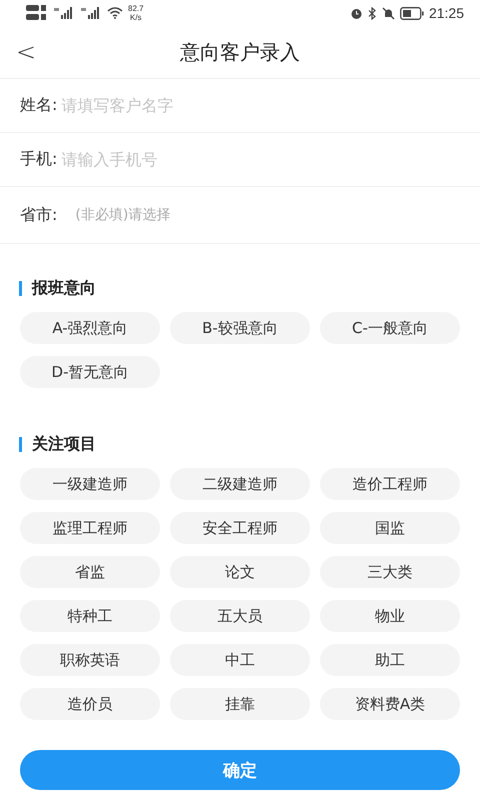  What do you see at coordinates (390, 616) in the screenshot?
I see `option-chip: 物业` at bounding box center [390, 616].